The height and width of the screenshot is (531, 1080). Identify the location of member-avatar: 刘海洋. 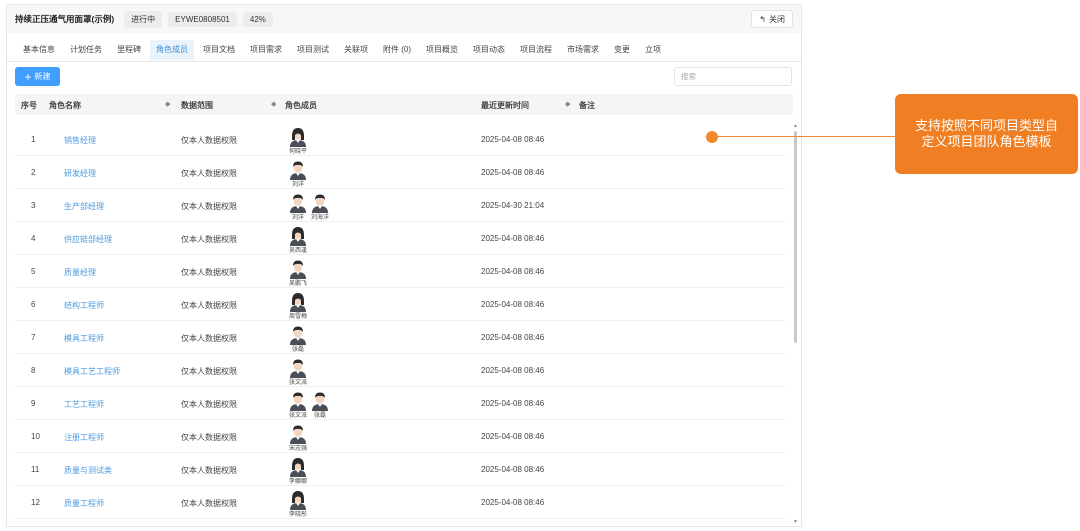
(320, 207).